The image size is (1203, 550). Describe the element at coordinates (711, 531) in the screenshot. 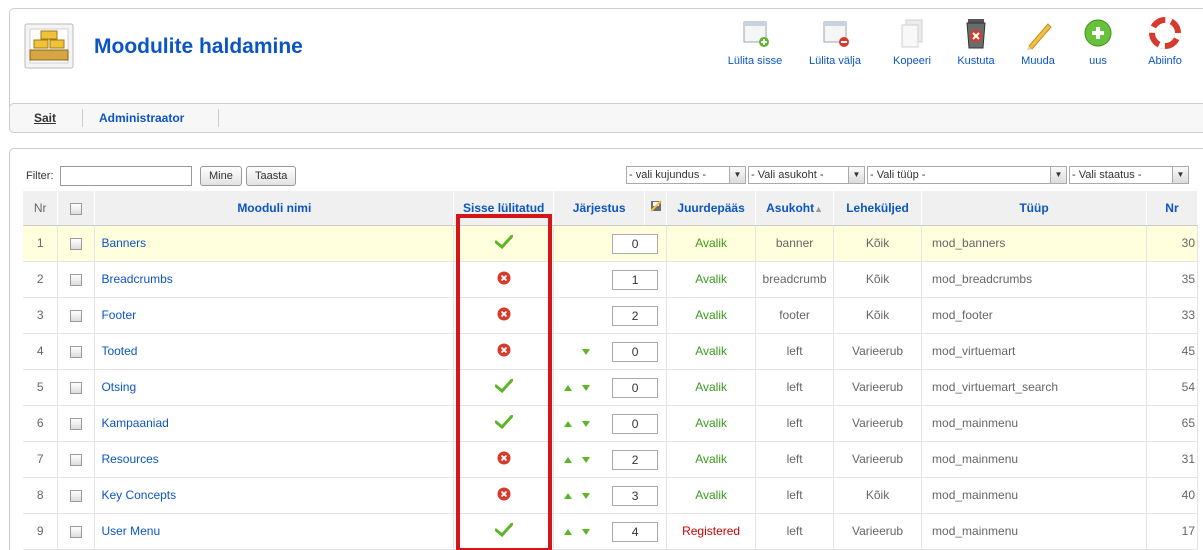

I see `access-link: Registered` at that location.